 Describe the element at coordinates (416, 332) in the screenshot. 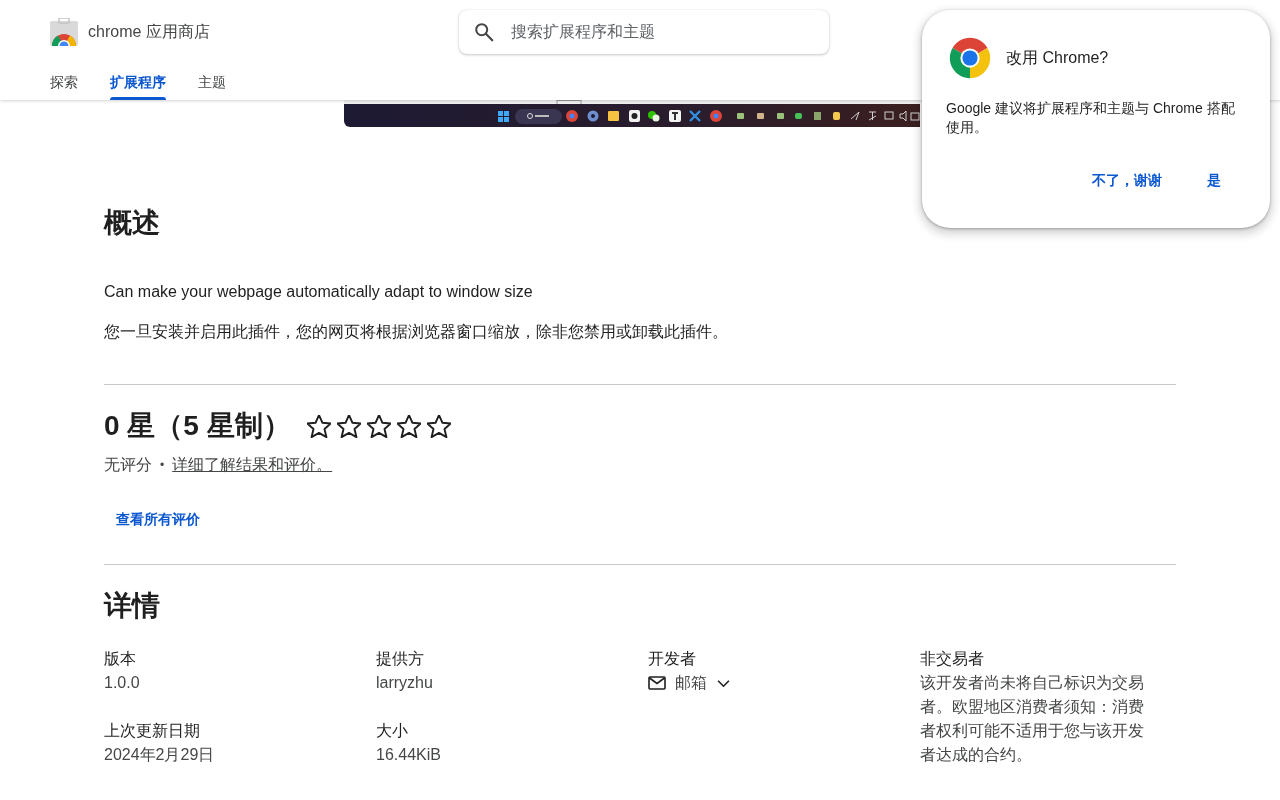

I see `description-text: 您一旦安装并启用此插件，您的网页将根据浏览器窗口缩放，除非您禁用或卸载此插件。` at that location.